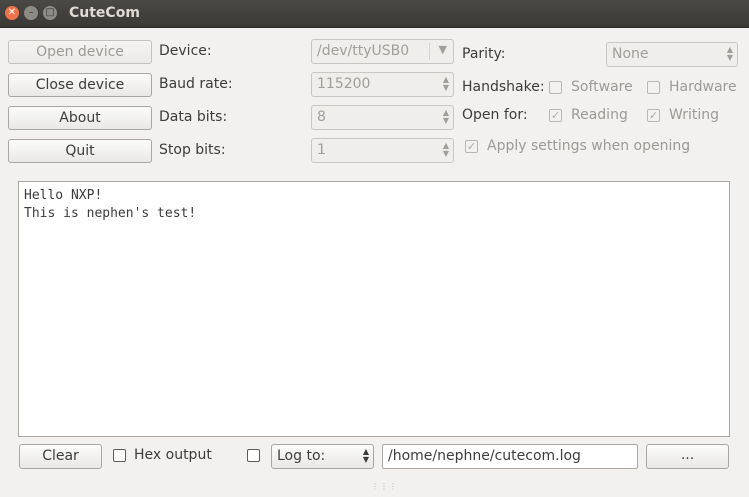 The height and width of the screenshot is (497, 749). What do you see at coordinates (104, 13) in the screenshot?
I see `window-title: CuteCom` at bounding box center [104, 13].